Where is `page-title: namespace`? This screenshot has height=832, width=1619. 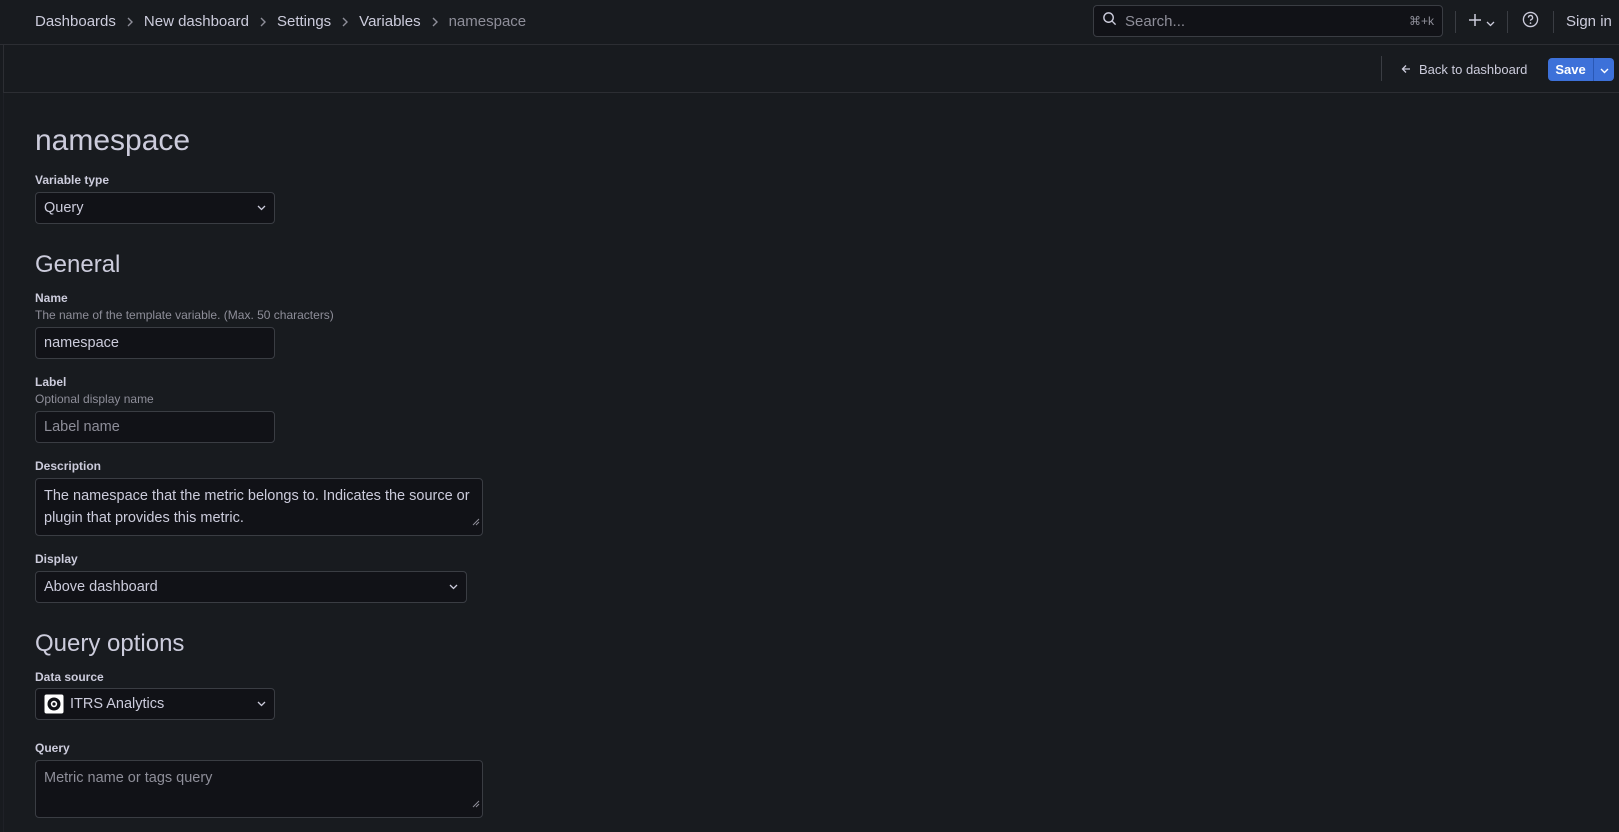 page-title: namespace is located at coordinates (113, 140).